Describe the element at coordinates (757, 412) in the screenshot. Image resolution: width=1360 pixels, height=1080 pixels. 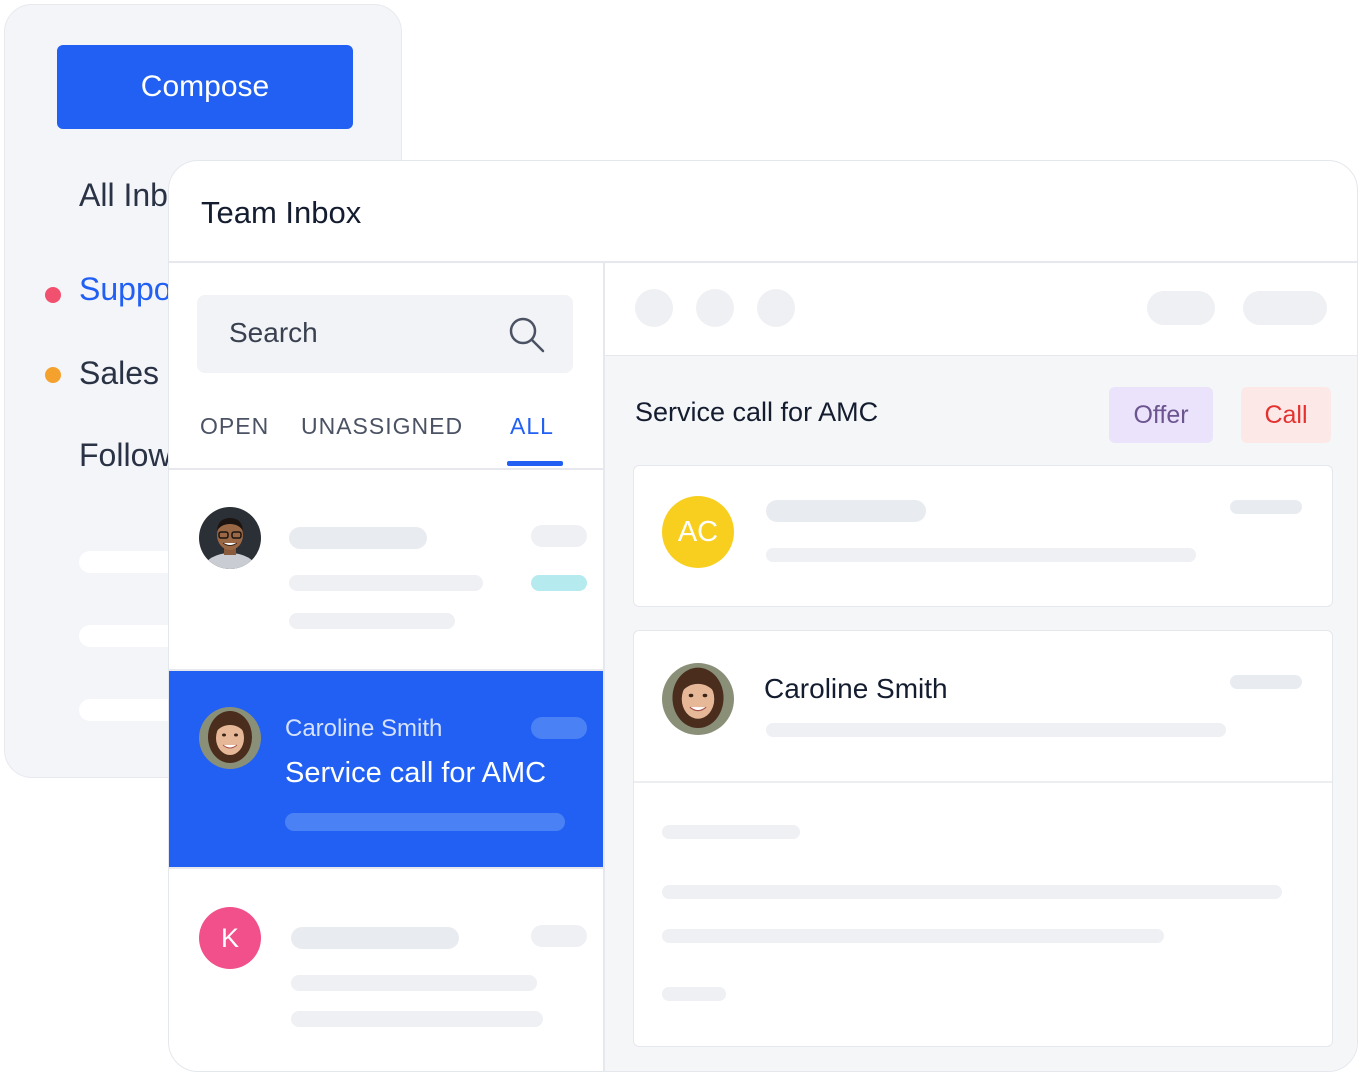
I see `detail-subject: Service call for AMC` at that location.